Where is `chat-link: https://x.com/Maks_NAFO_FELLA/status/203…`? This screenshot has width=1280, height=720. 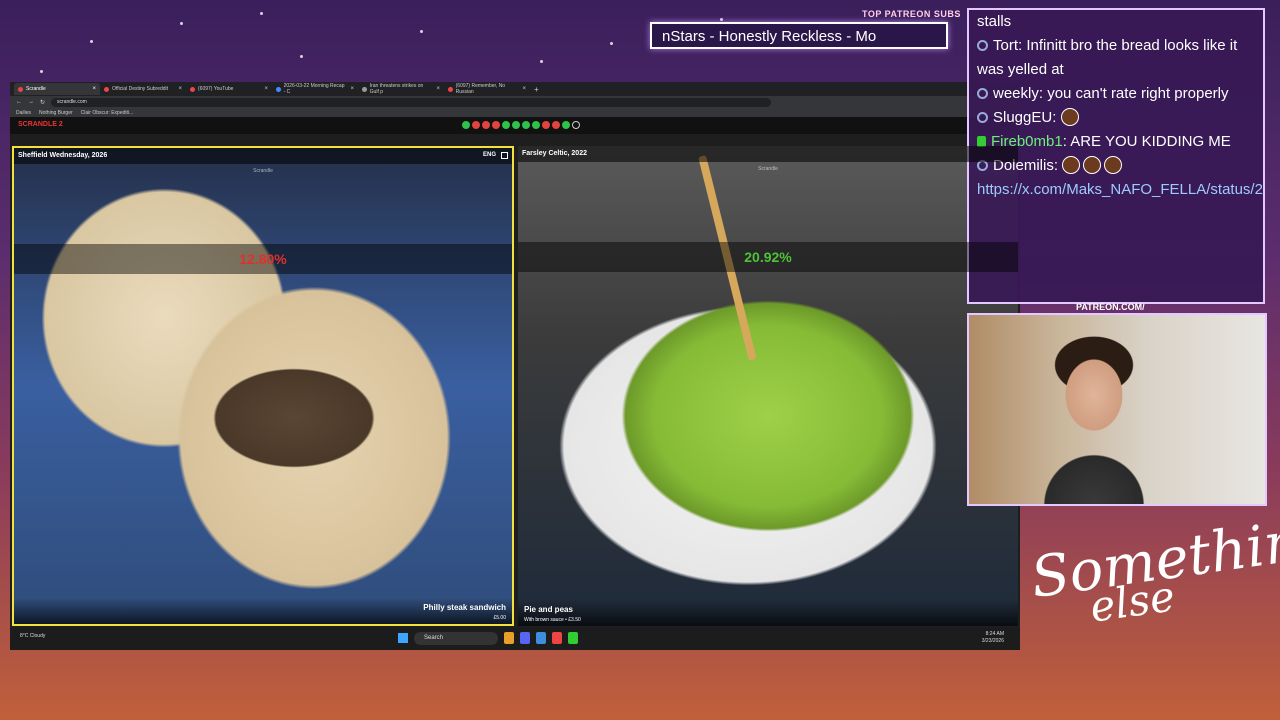 chat-link: https://x.com/Maks_NAFO_FELLA/status/203… is located at coordinates (1120, 190).